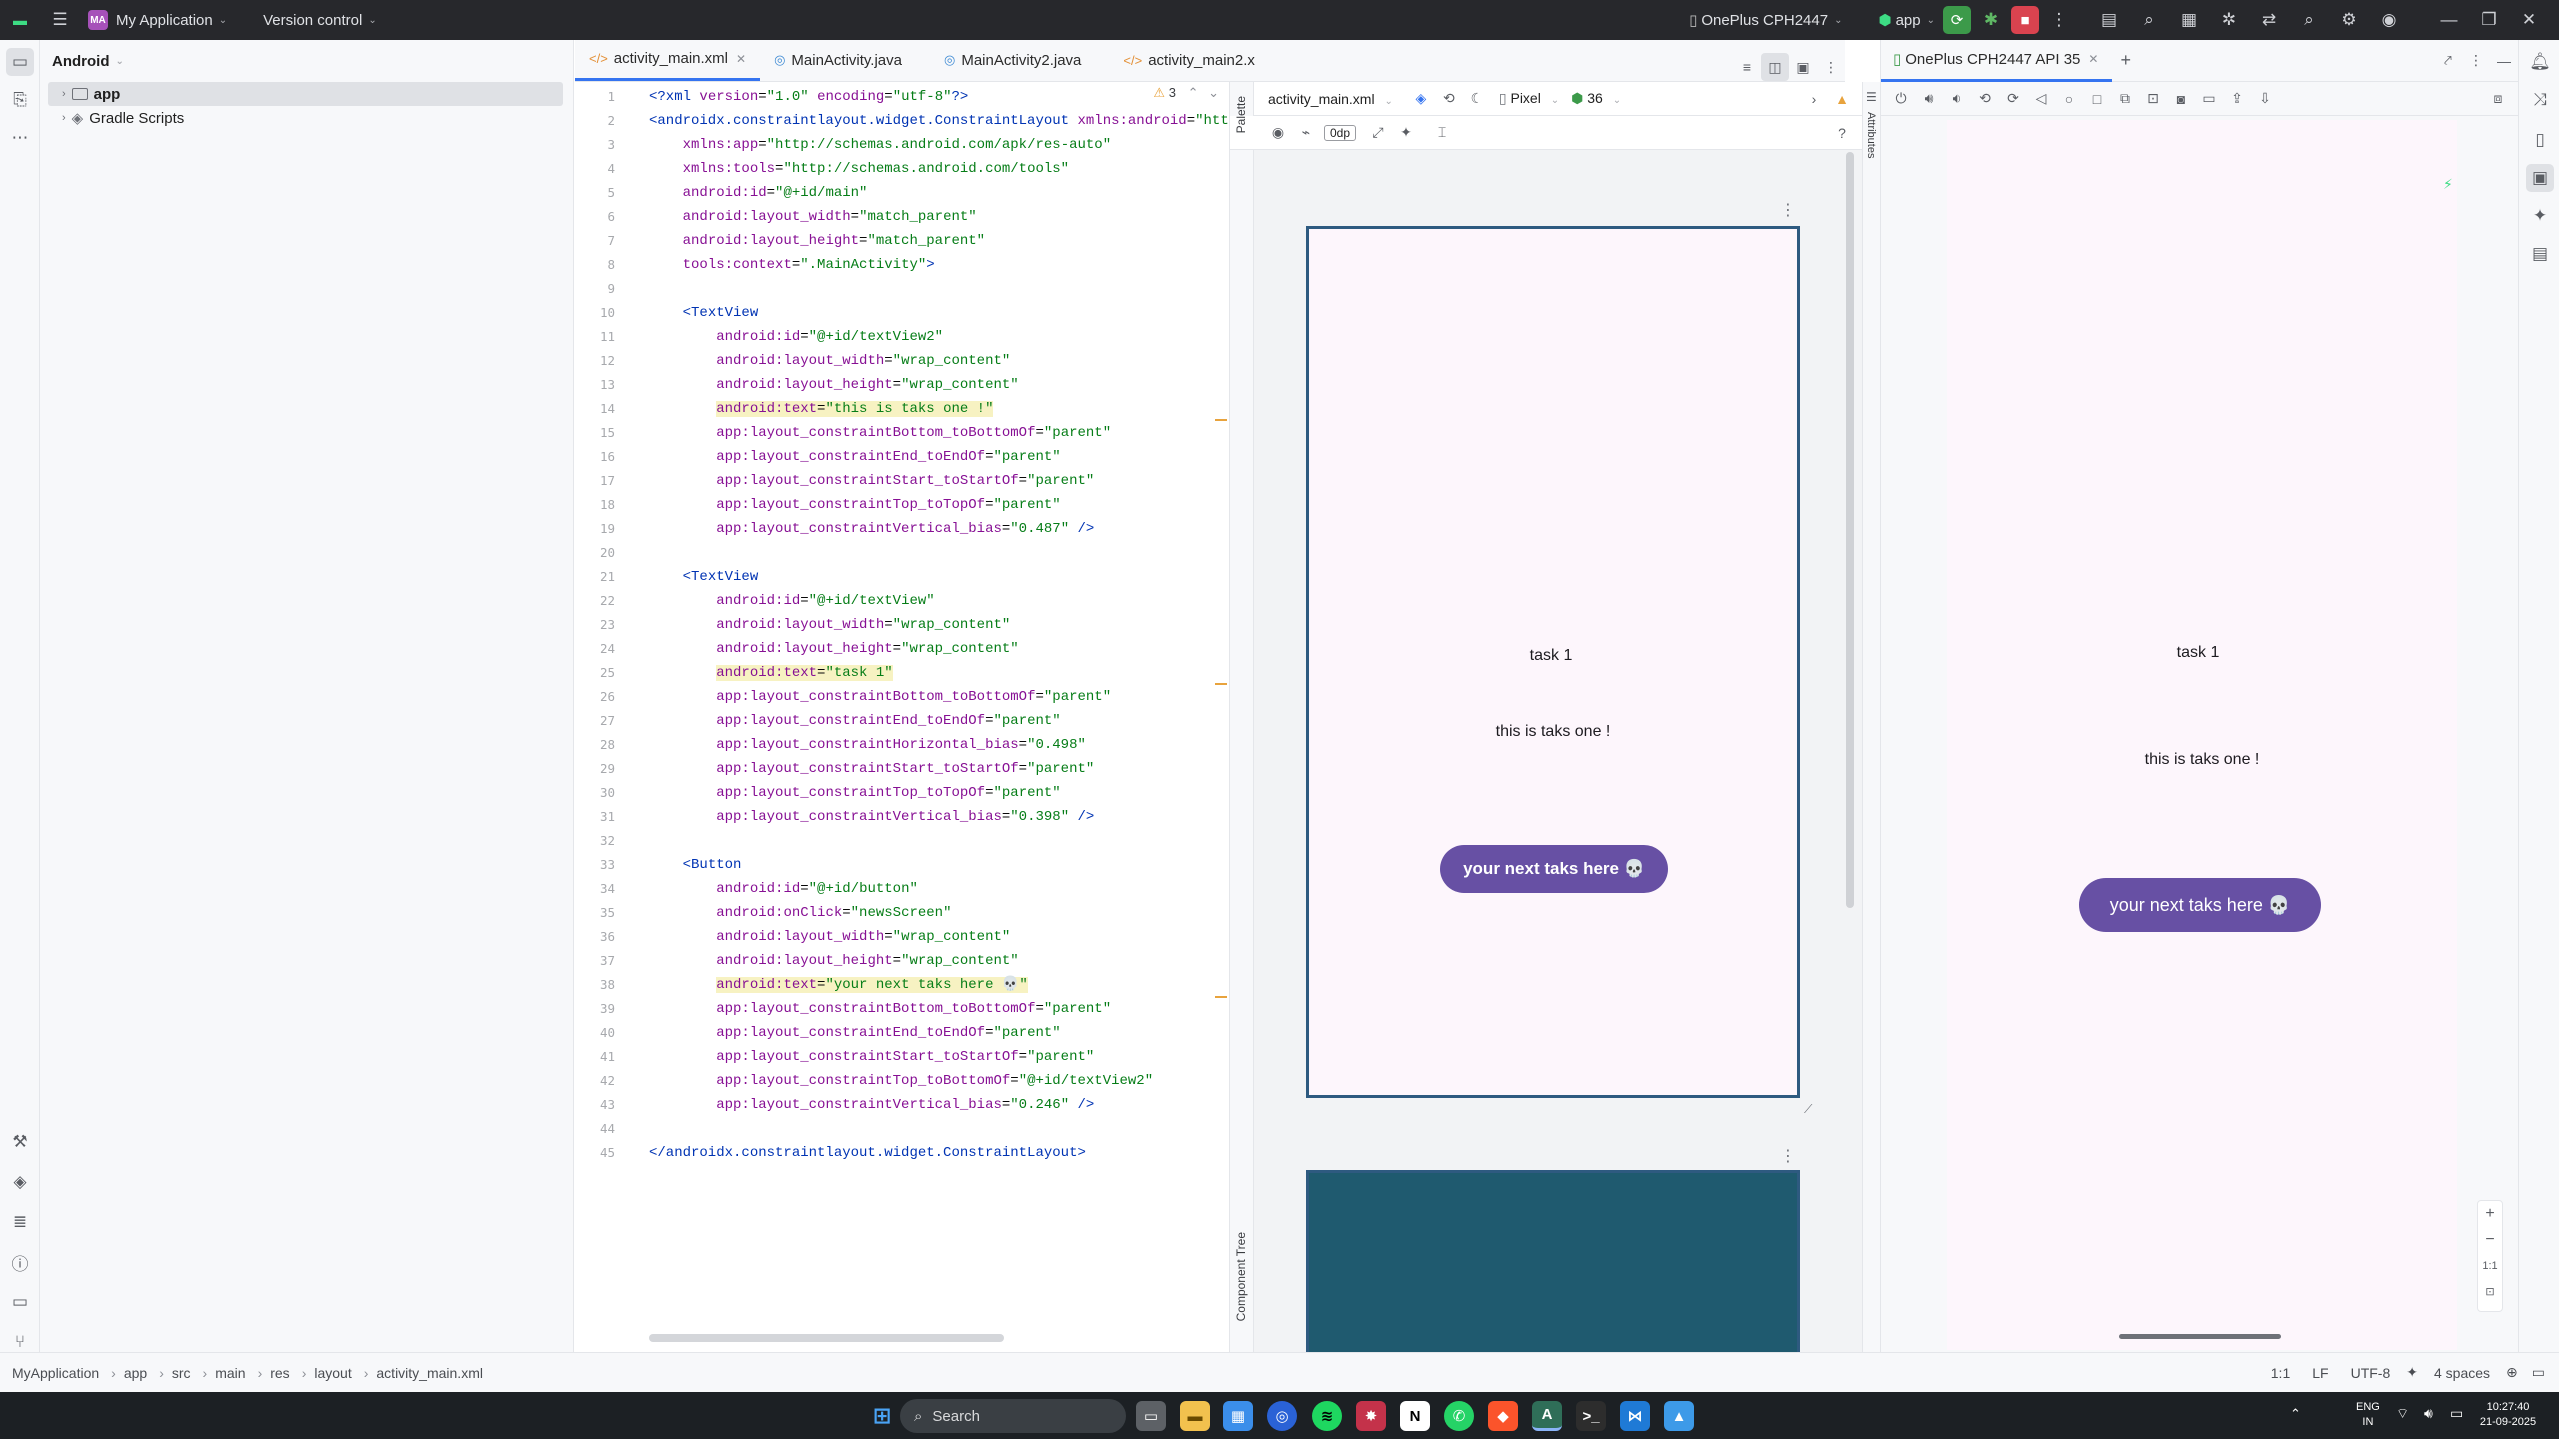  What do you see at coordinates (1850, 530) in the screenshot?
I see `vertical-scrollbar` at bounding box center [1850, 530].